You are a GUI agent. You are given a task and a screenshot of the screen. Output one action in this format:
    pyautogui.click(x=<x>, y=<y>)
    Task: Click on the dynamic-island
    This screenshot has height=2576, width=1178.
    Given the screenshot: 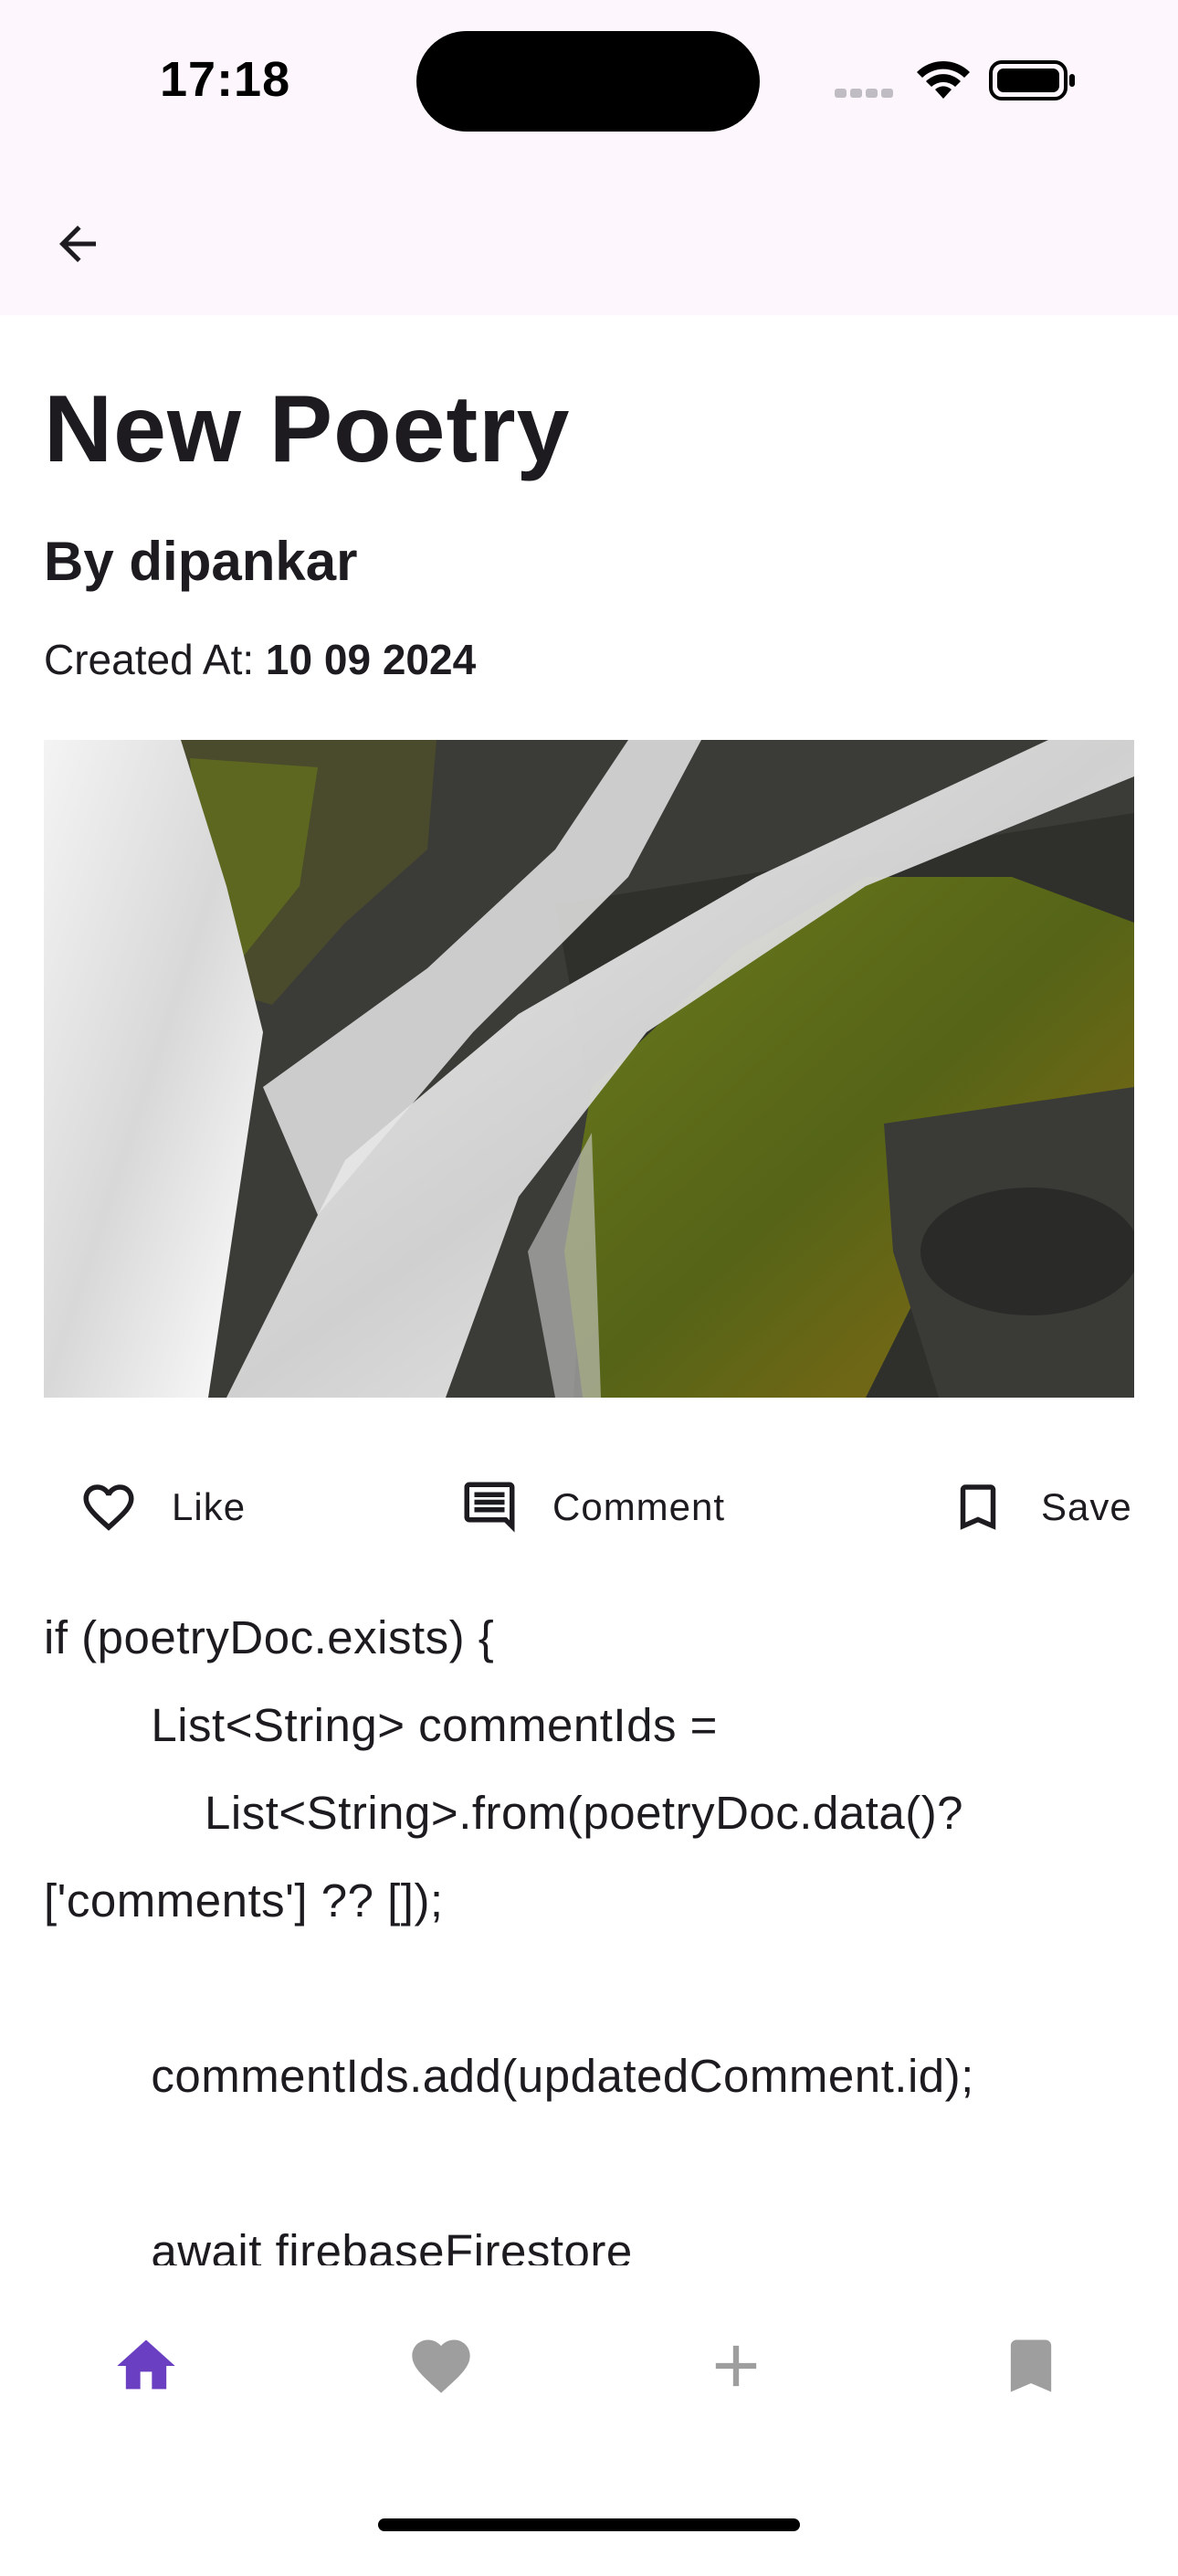 What is the action you would take?
    pyautogui.click(x=588, y=81)
    